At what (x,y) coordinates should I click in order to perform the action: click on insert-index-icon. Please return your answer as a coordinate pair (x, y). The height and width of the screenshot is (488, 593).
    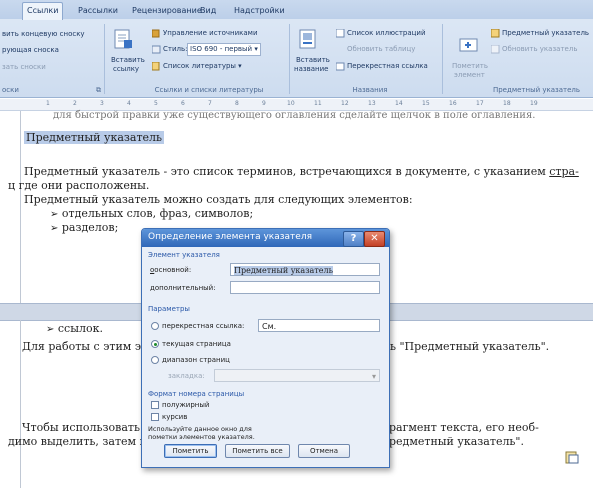
    Looking at the image, I should click on (495, 33).